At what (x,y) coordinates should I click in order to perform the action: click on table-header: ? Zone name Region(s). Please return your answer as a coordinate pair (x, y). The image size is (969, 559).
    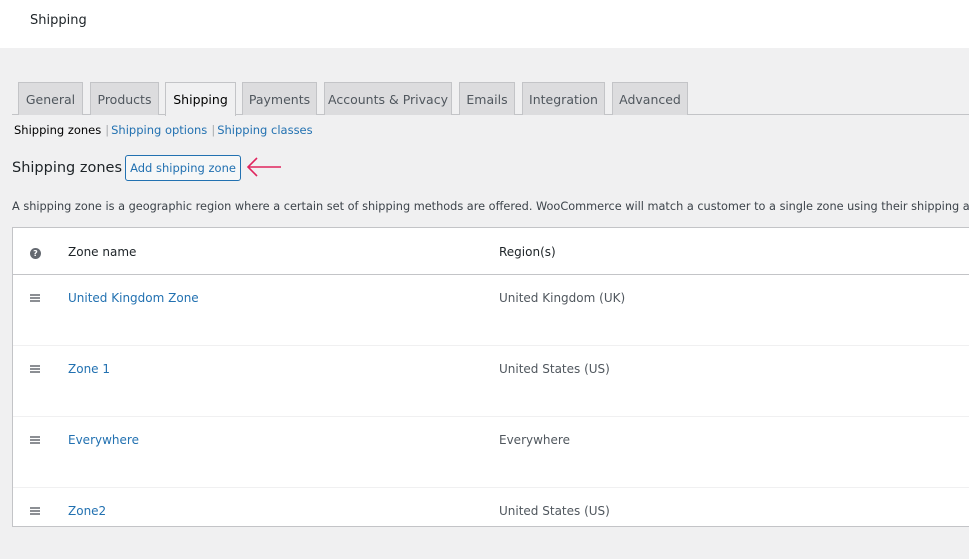
    Looking at the image, I should click on (491, 251).